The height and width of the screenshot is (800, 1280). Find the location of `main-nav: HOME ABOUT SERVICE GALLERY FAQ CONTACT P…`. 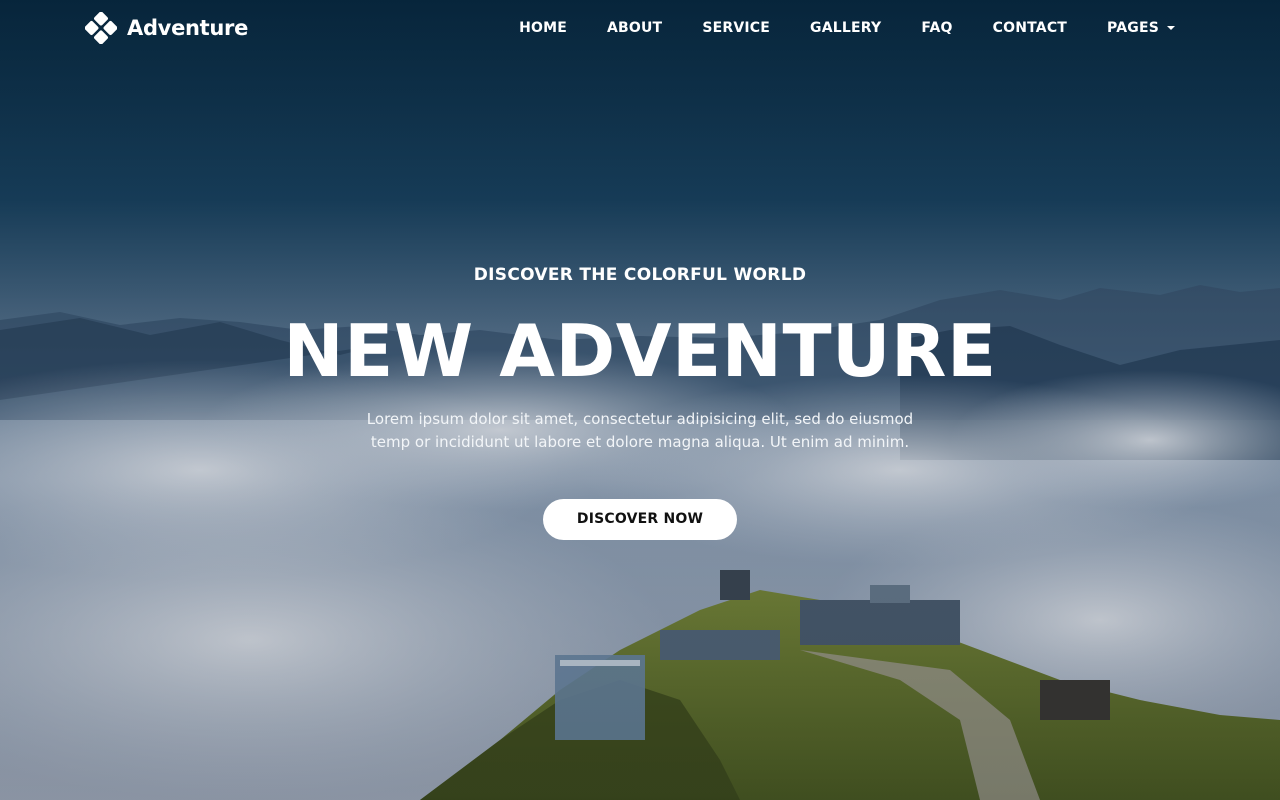

main-nav: HOME ABOUT SERVICE GALLERY FAQ CONTACT P… is located at coordinates (847, 28).